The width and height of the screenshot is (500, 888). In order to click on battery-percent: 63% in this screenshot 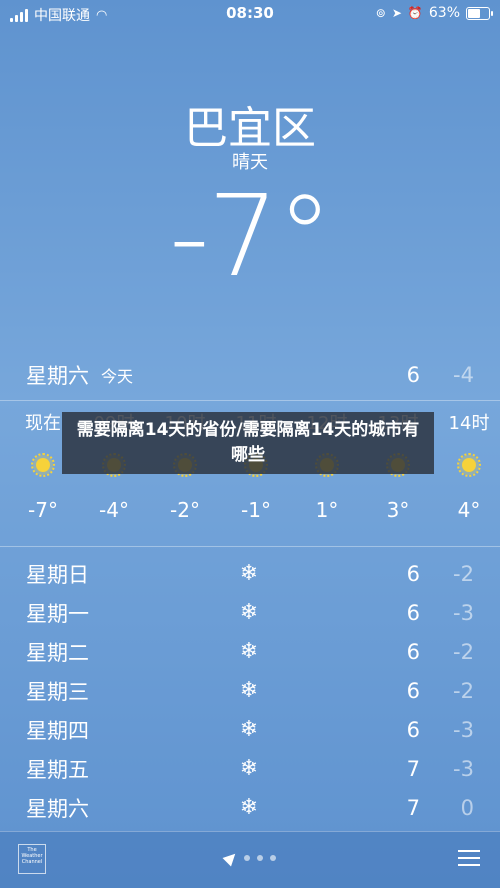, I will do `click(444, 13)`.